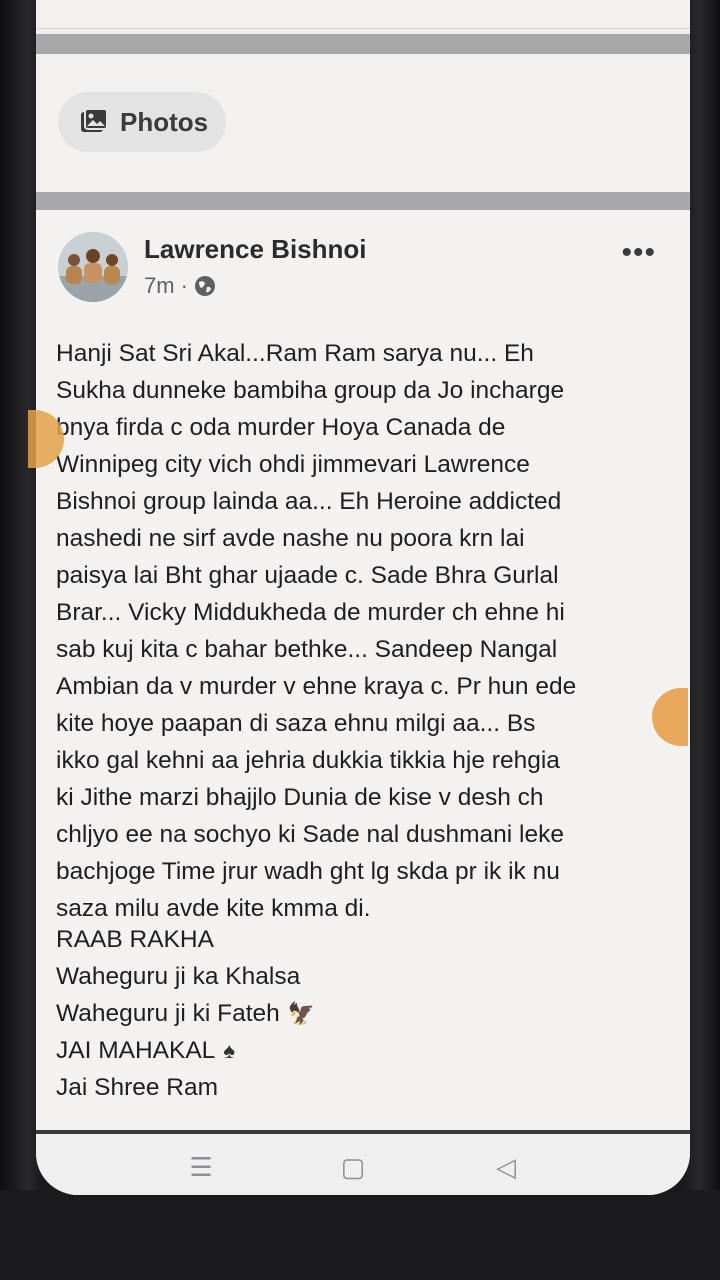 The image size is (720, 1280). I want to click on system-nav-bar: ☰ ▢ ◁, so click(363, 1162).